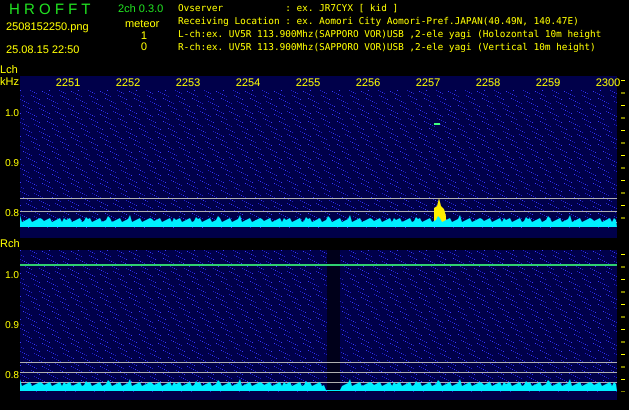  Describe the element at coordinates (488, 83) in the screenshot. I see `time-label: 2258` at that location.